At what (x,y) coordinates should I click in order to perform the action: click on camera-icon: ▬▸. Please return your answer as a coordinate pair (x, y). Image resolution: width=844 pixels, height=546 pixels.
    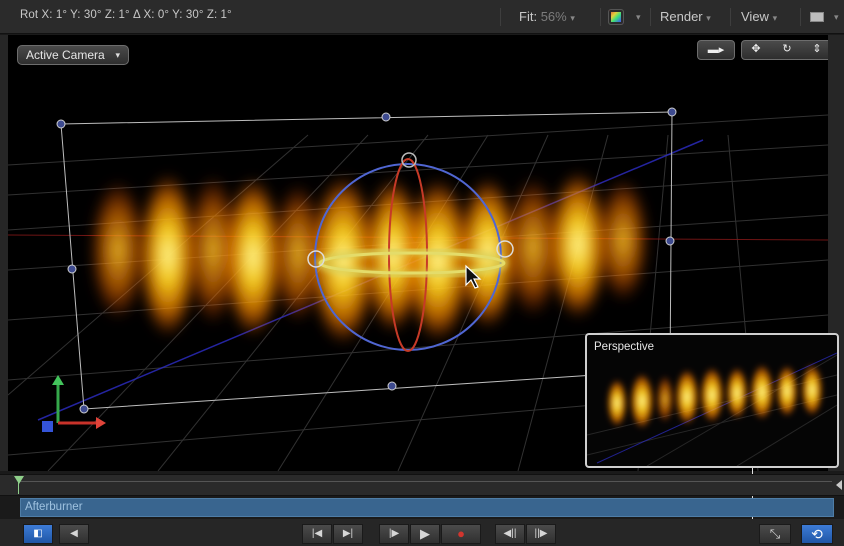
    Looking at the image, I should click on (716, 50).